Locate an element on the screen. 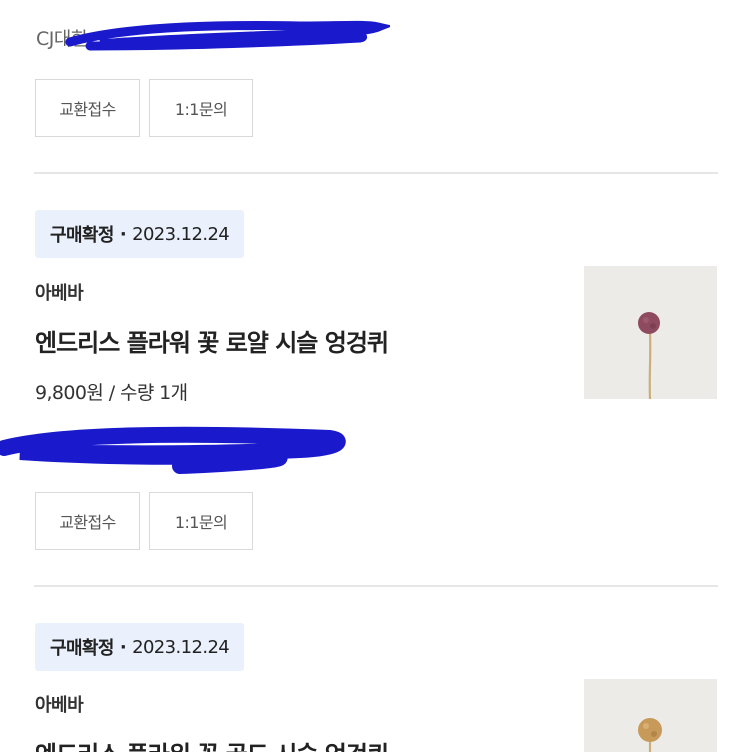 The height and width of the screenshot is (752, 752). price-quantity: 9,800원 / 수량 1개 is located at coordinates (111, 393).